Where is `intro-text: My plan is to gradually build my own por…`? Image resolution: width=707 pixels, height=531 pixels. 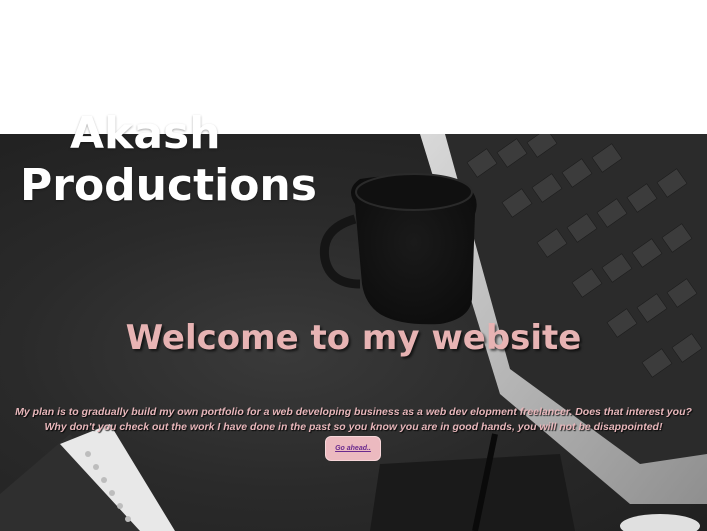 intro-text: My plan is to gradually build my own por… is located at coordinates (353, 419).